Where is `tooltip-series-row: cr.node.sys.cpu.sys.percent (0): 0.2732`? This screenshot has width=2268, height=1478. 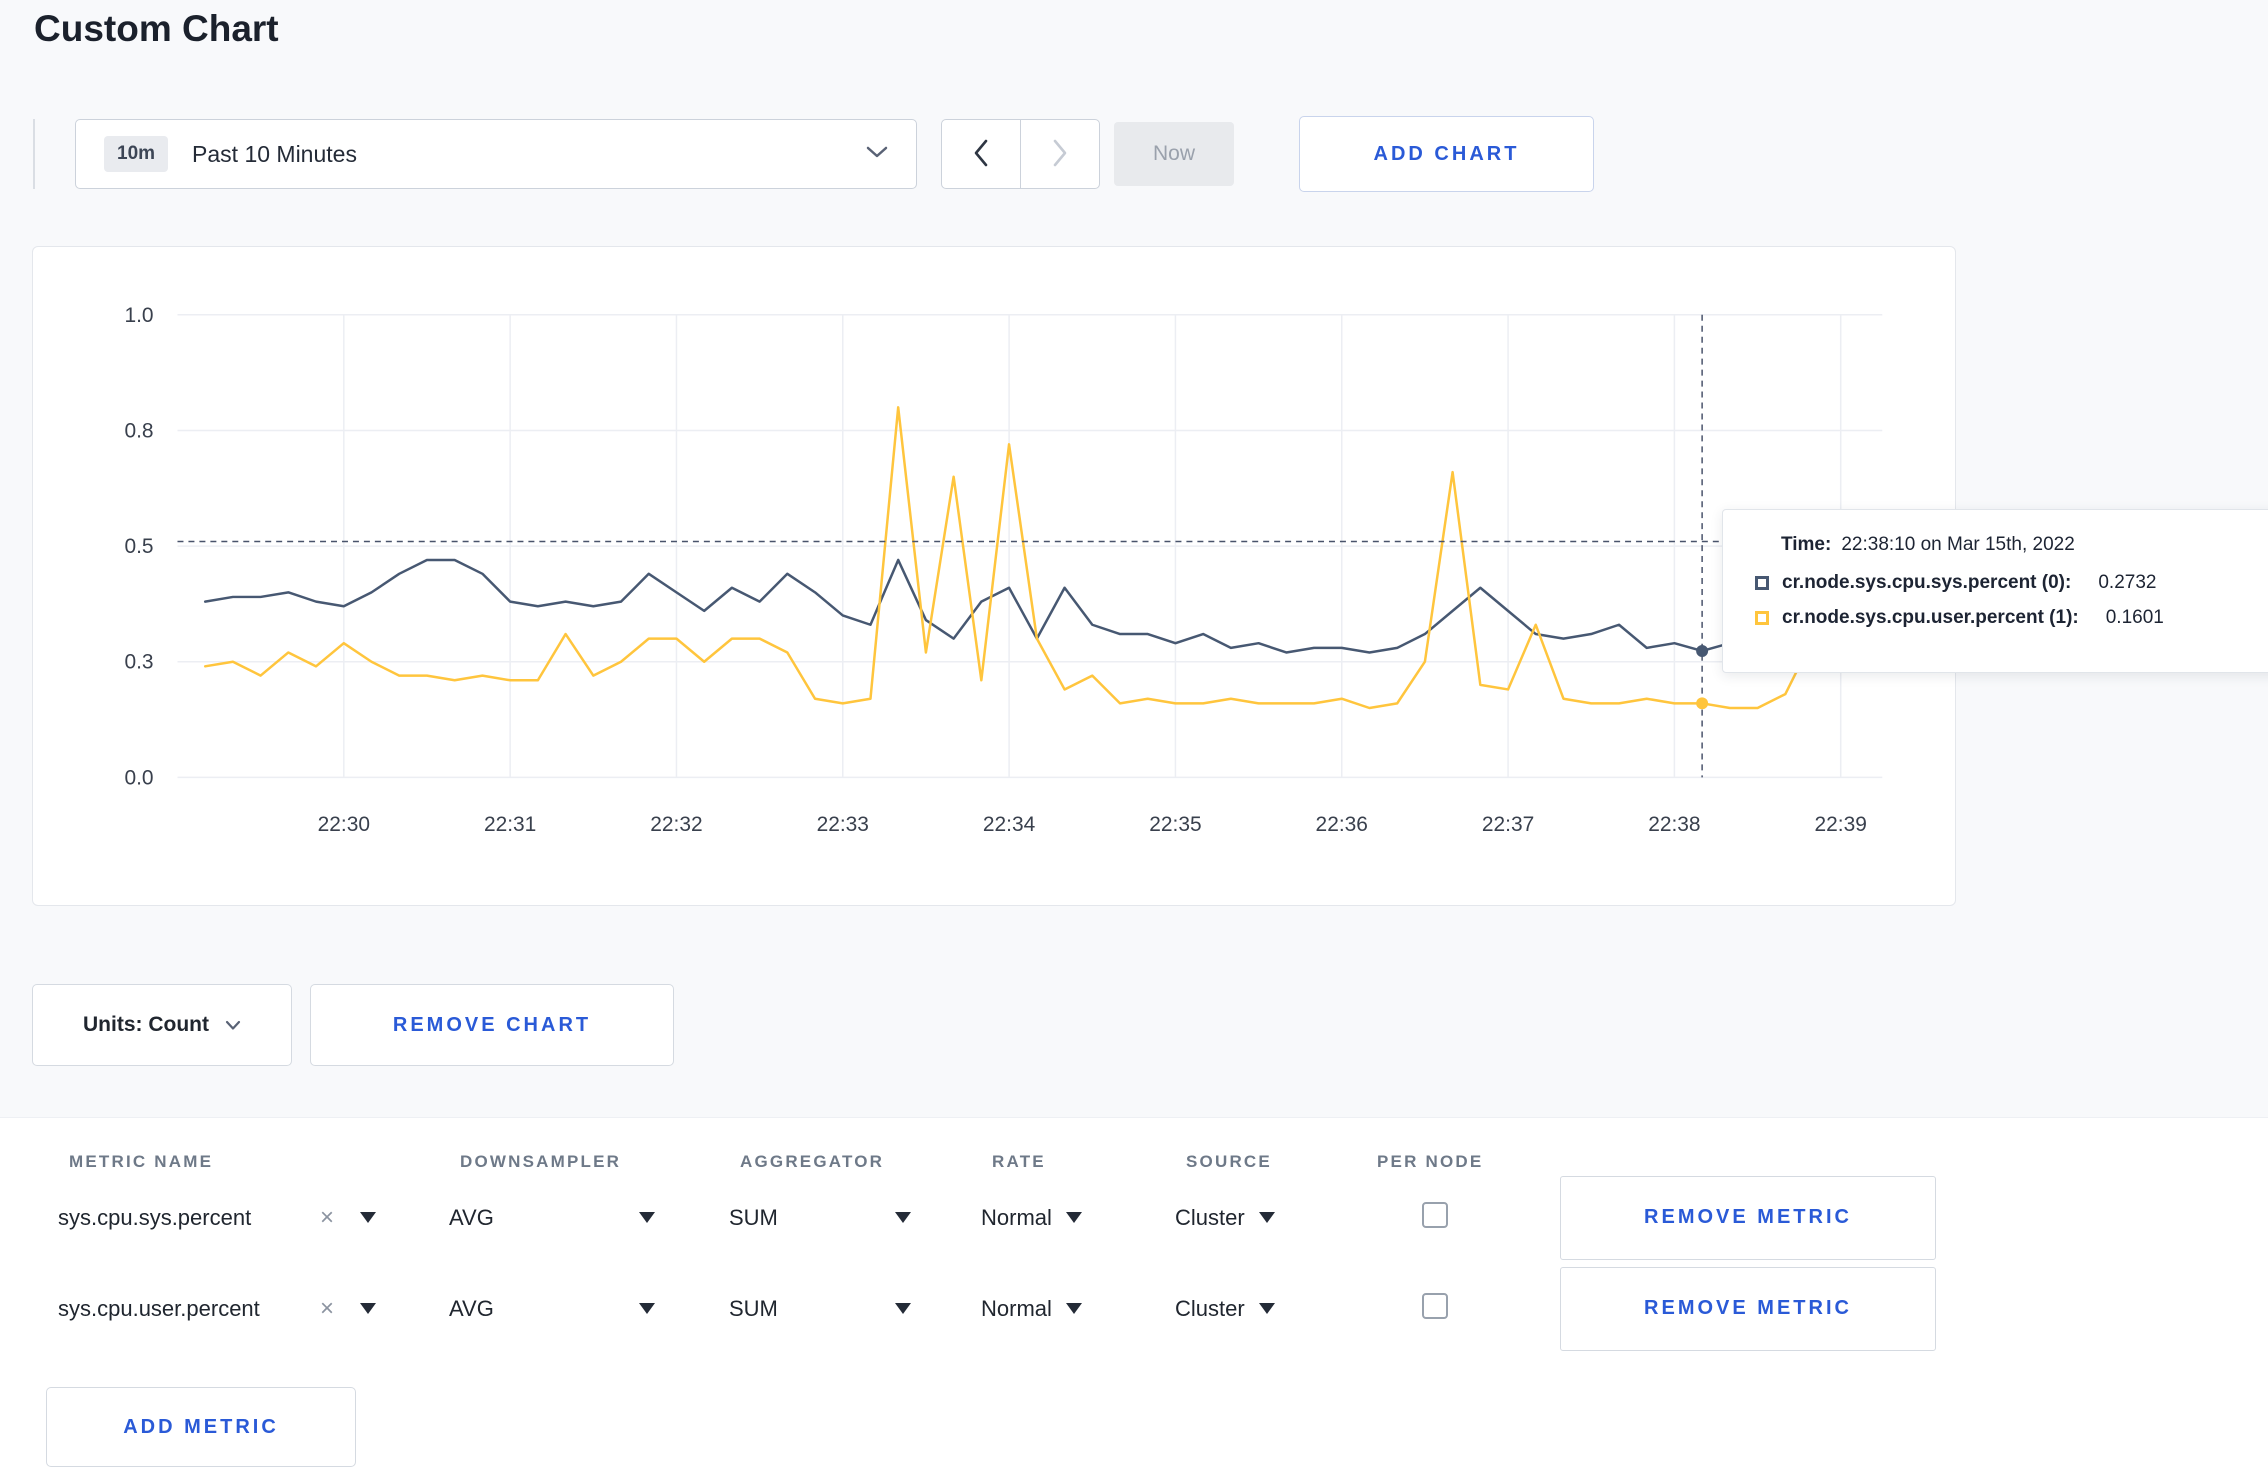 tooltip-series-row: cr.node.sys.cpu.sys.percent (0): 0.2732 is located at coordinates (2006, 583).